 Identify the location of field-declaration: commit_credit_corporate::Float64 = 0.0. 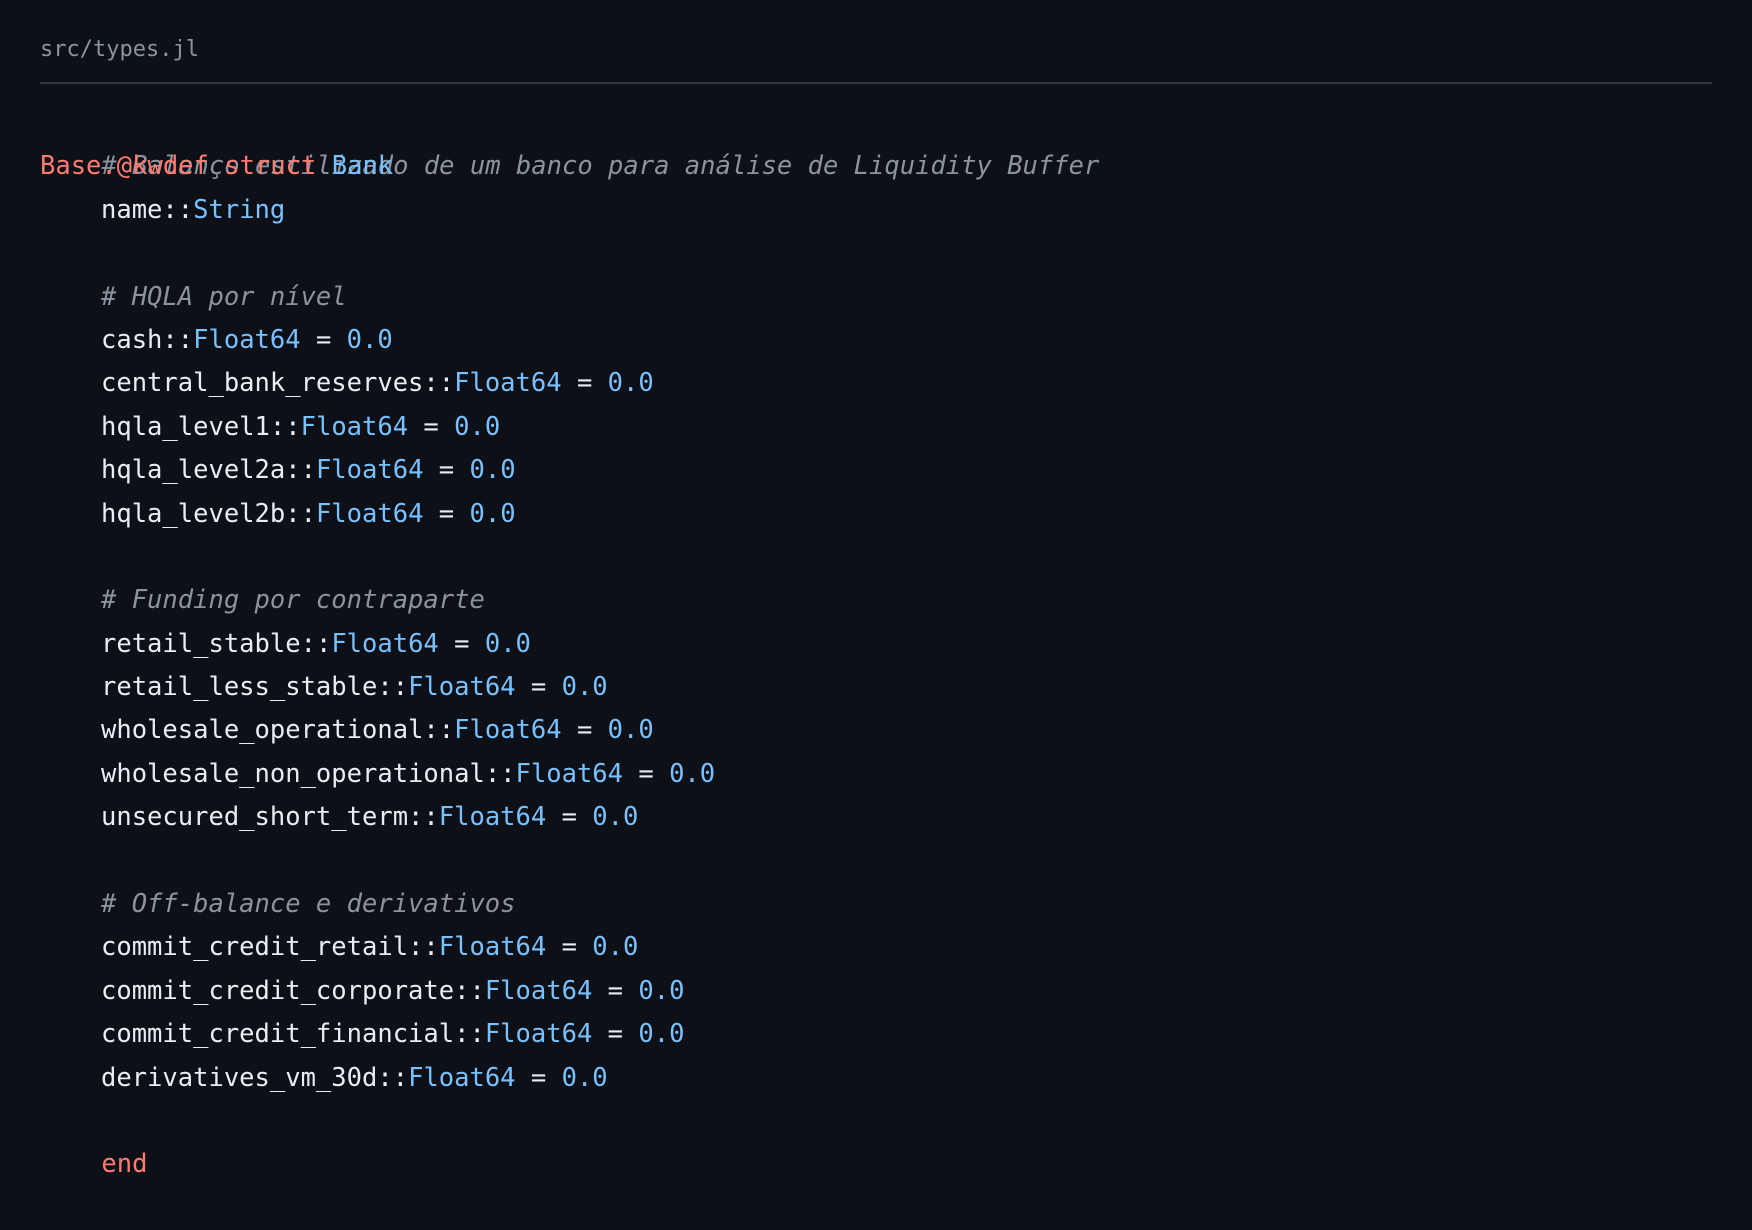
(569, 991).